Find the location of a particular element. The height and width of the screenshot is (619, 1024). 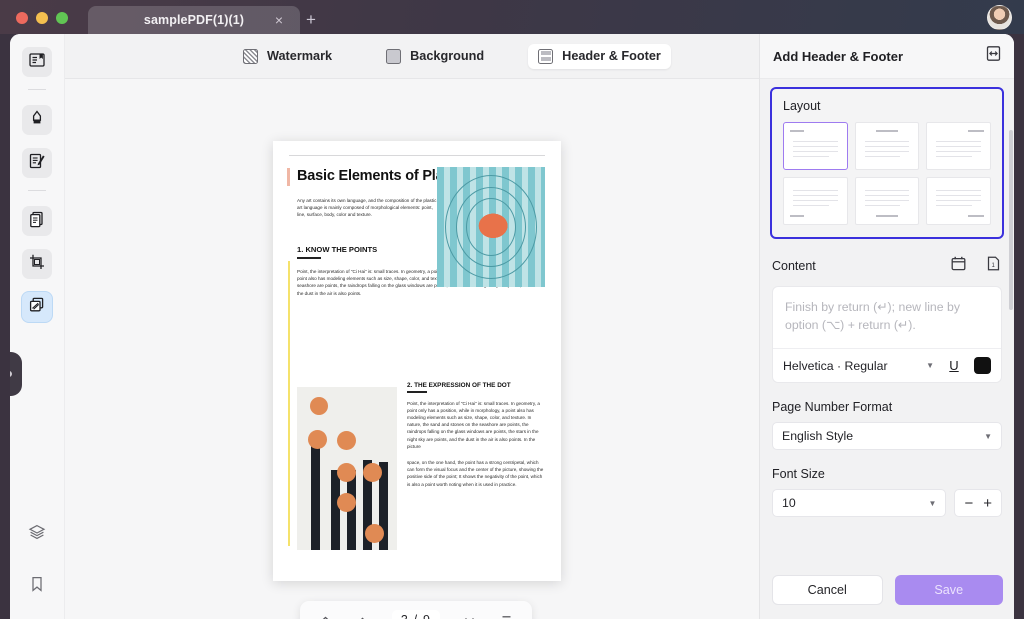

layout-label: Layout is located at coordinates (802, 106).